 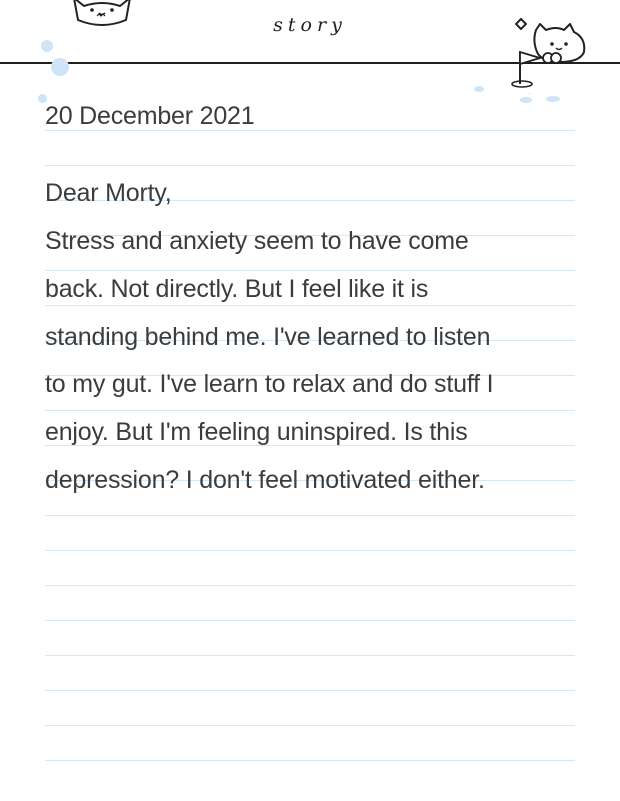 What do you see at coordinates (548, 58) in the screenshot?
I see `cat-golf-icon-right` at bounding box center [548, 58].